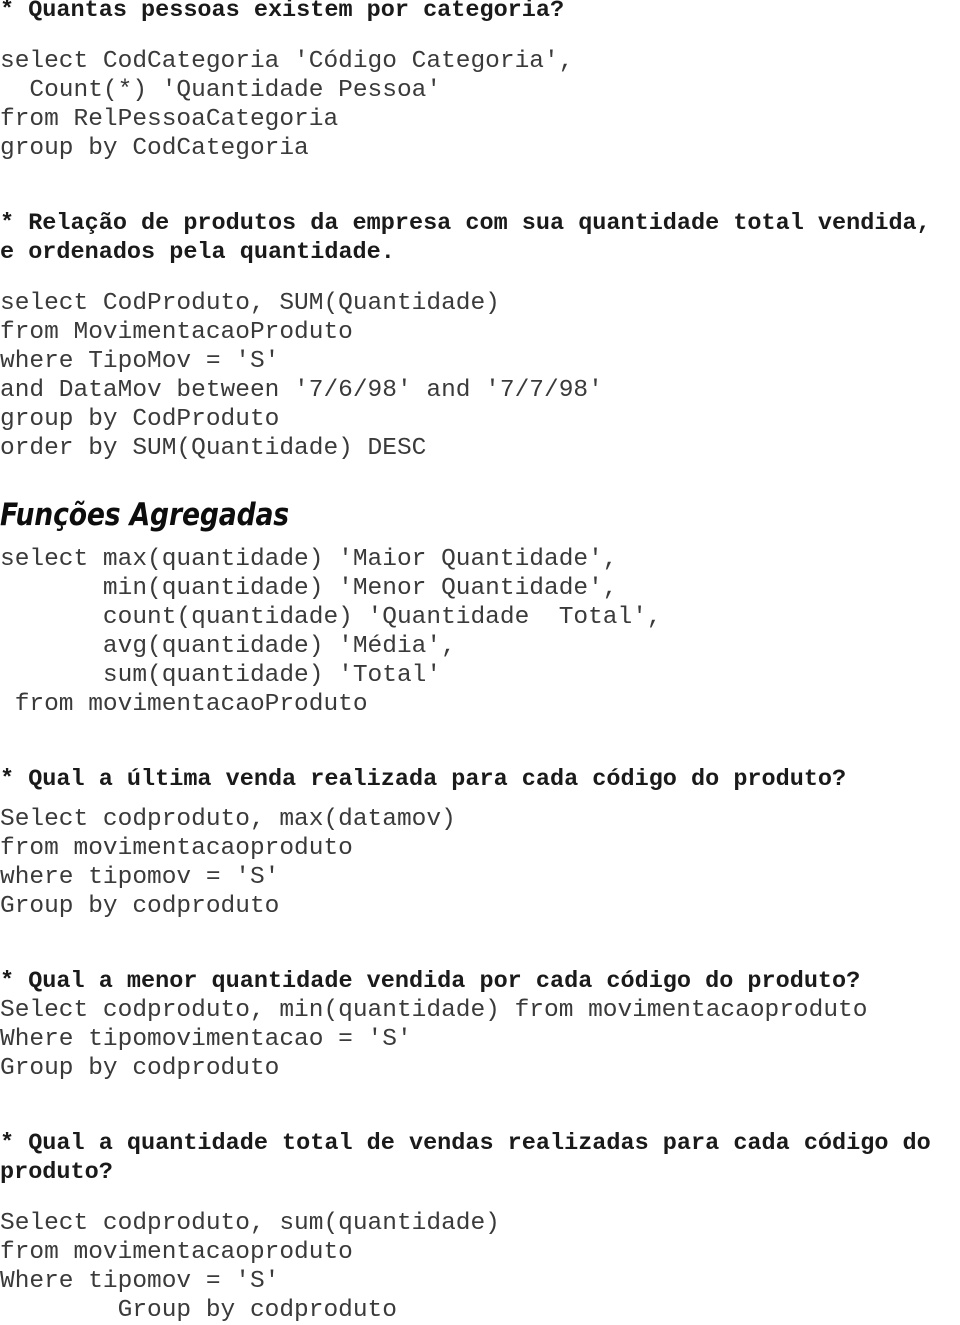 The height and width of the screenshot is (1325, 960). Describe the element at coordinates (197, 252) in the screenshot. I see `question-heading-line: e ordenados pela quantidade.` at that location.